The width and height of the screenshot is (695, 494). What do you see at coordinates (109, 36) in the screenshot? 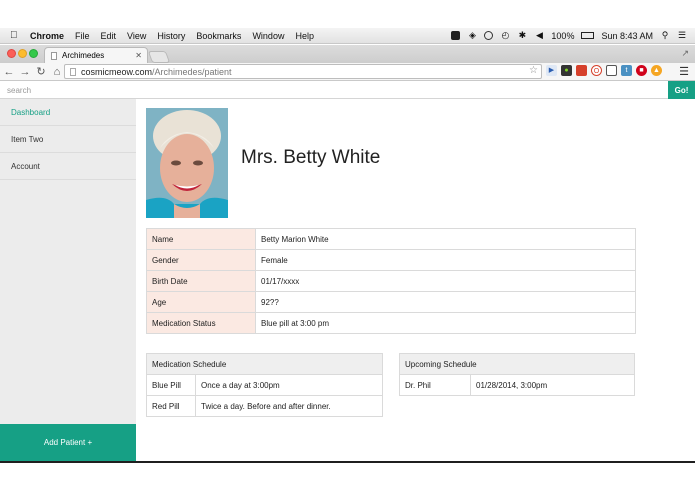
I see `menu-edit: Edit` at bounding box center [109, 36].